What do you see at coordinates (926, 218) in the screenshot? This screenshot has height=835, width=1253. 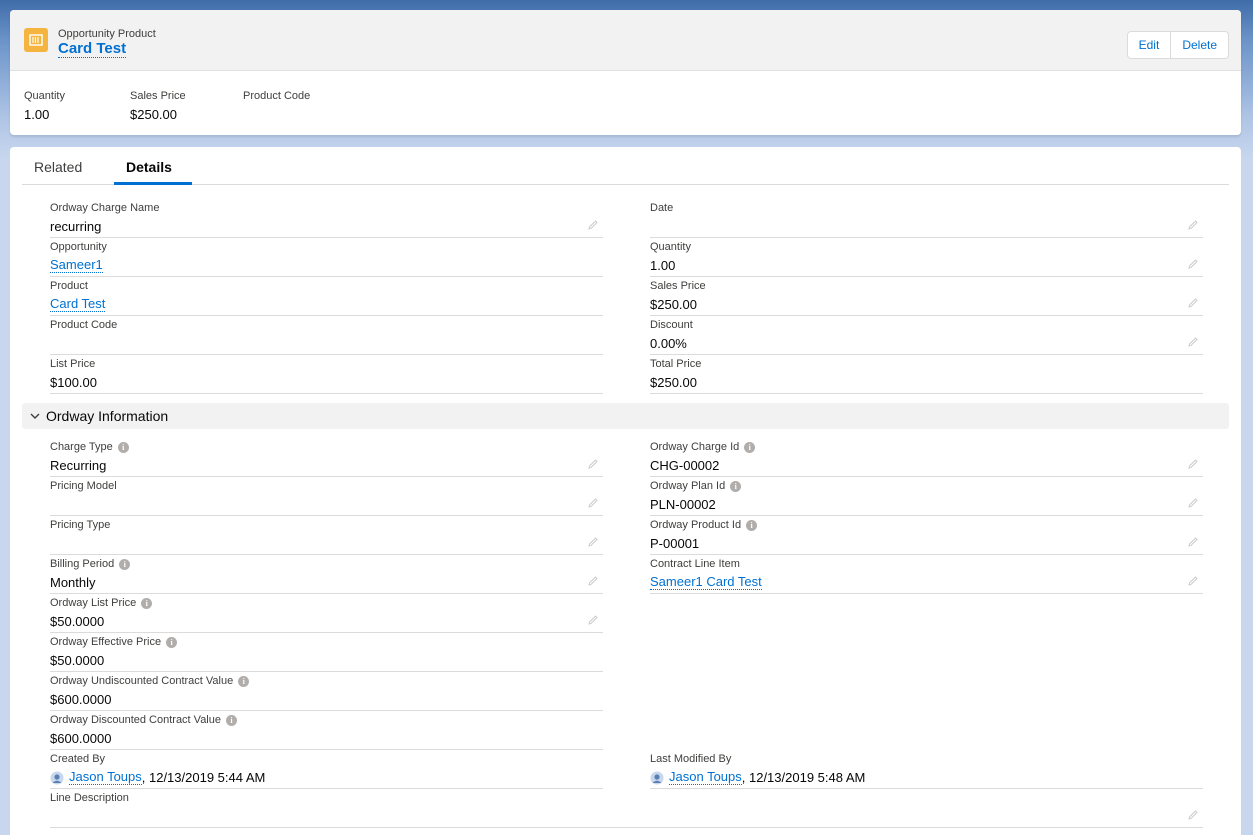 I see `field-date: Date` at bounding box center [926, 218].